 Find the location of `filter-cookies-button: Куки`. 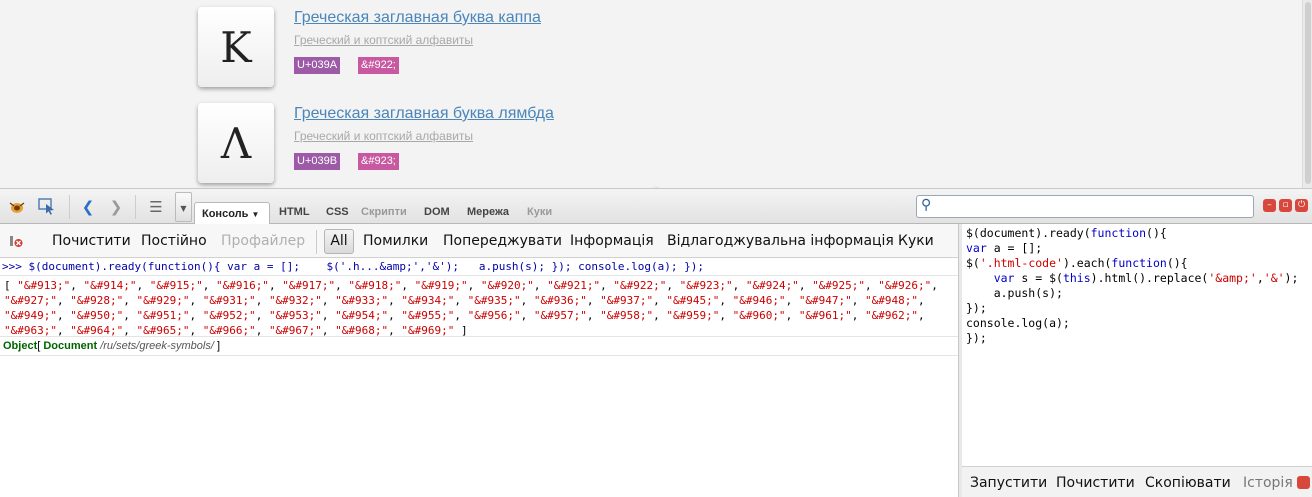

filter-cookies-button: Куки is located at coordinates (916, 241).